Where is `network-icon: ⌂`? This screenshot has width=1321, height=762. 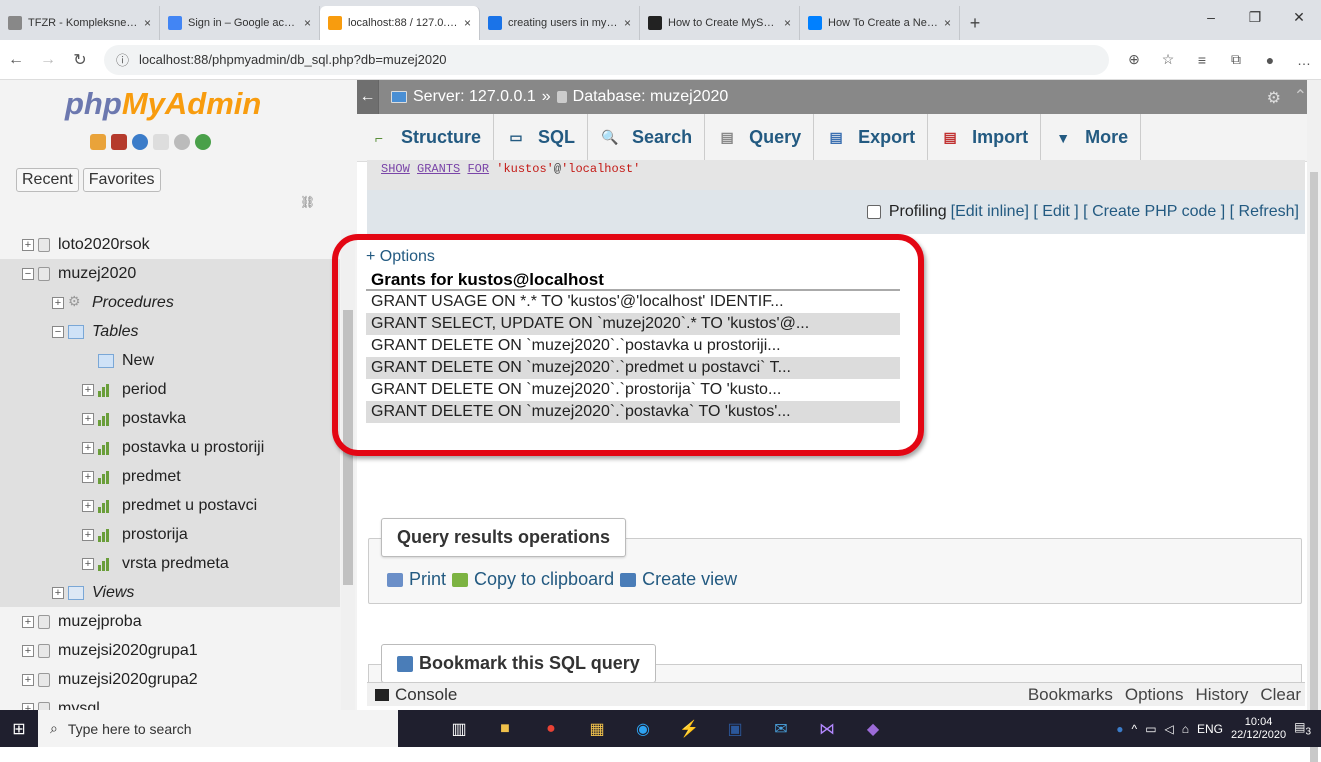 network-icon: ⌂ is located at coordinates (1185, 729).